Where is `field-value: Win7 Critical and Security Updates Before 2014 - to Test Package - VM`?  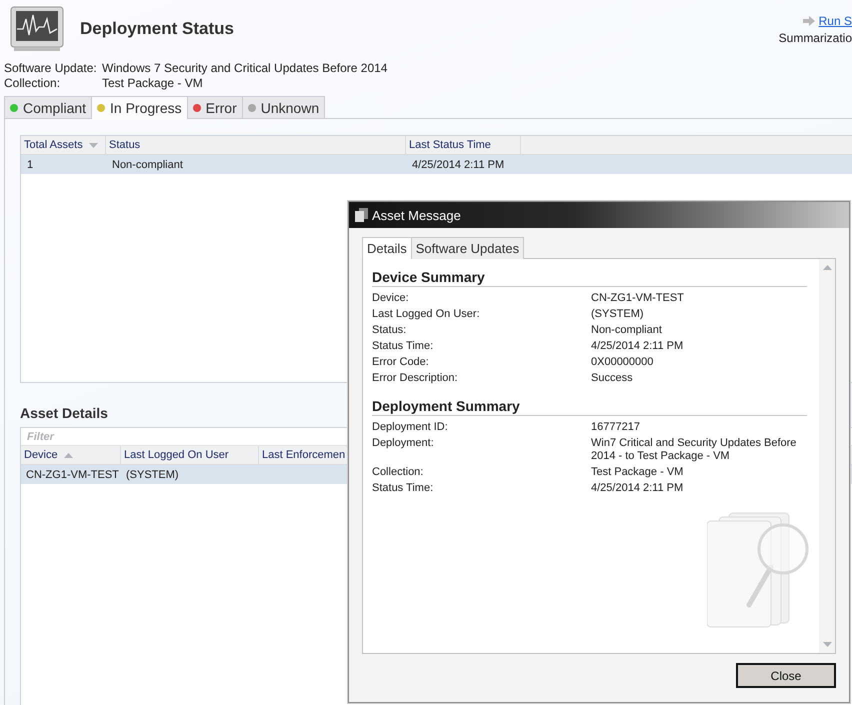
field-value: Win7 Critical and Security Updates Before 2014 - to Test Package - VM is located at coordinates (694, 450).